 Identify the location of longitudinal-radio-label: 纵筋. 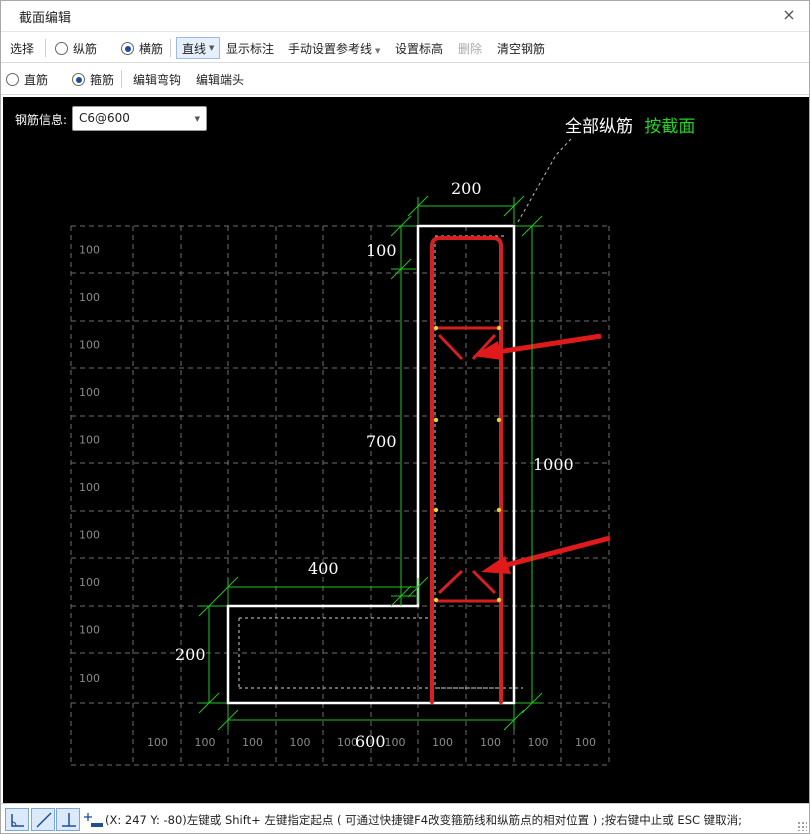
(85, 49).